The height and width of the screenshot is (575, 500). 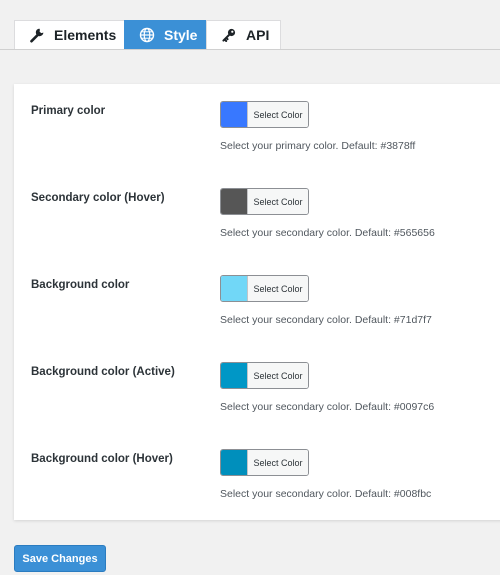 I want to click on setting-label: Background color, so click(x=80, y=285).